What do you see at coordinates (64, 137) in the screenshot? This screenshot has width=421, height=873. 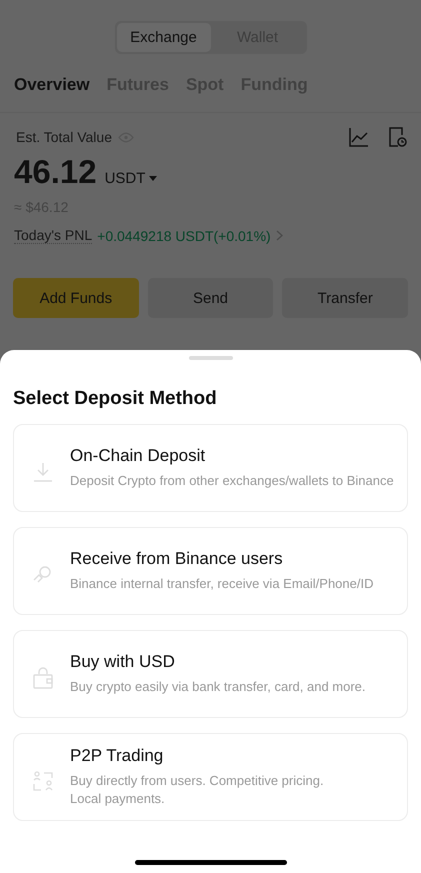 I see `balance-label: Est. Total Value` at bounding box center [64, 137].